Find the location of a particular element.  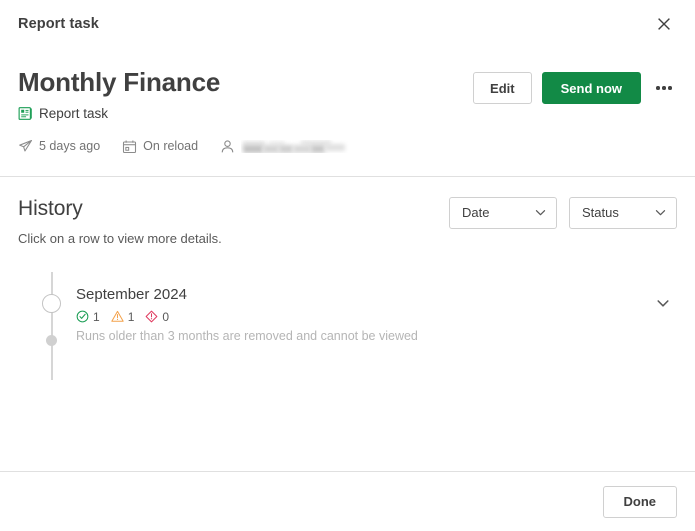

history-row-content: September 2024 1 1 0 is located at coordinates (362, 298).